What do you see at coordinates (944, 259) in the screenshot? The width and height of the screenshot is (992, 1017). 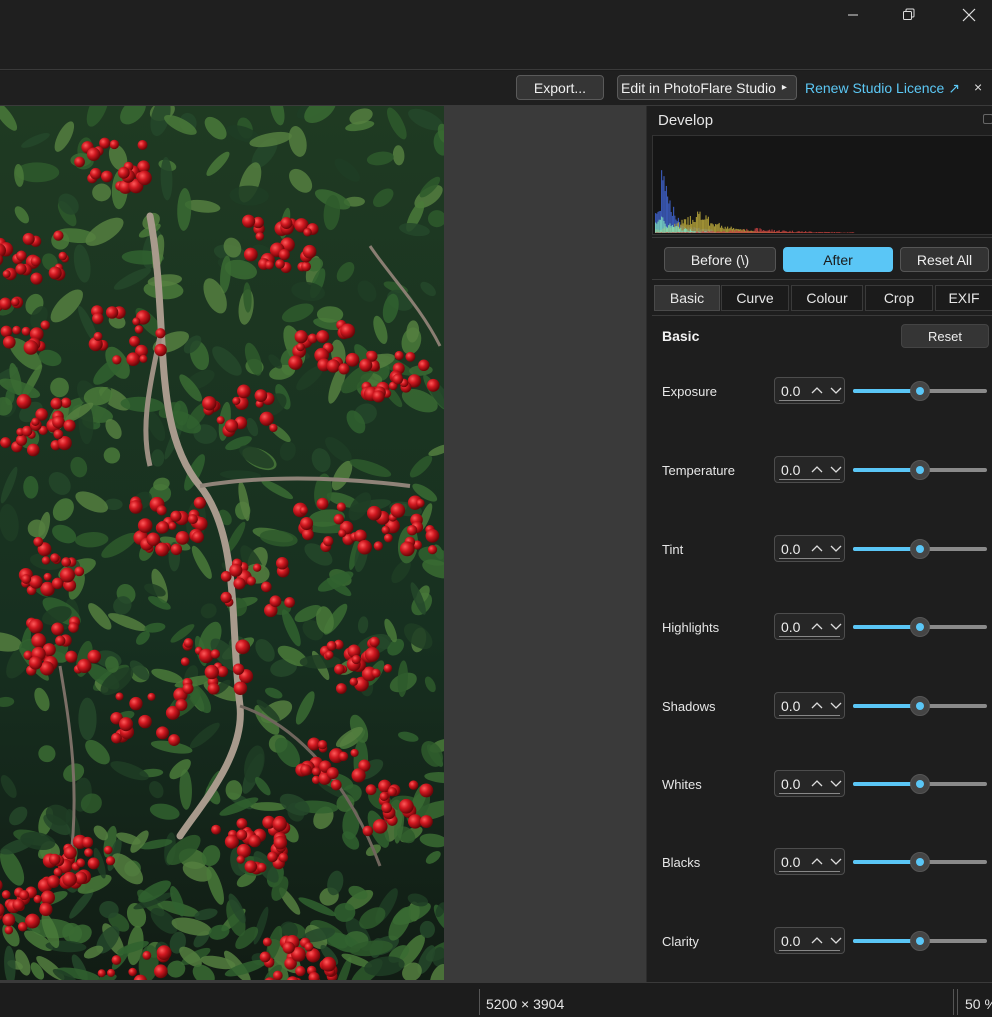 I see `reset-all-button: Reset All` at bounding box center [944, 259].